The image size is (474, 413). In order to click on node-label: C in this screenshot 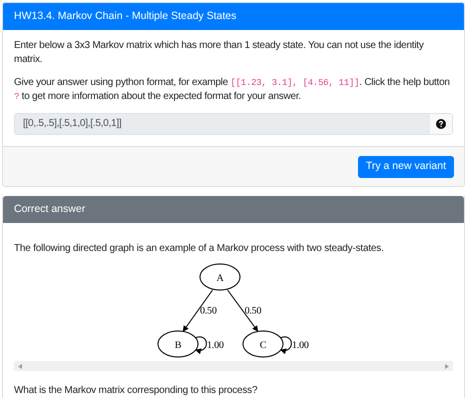, I will do `click(263, 345)`.